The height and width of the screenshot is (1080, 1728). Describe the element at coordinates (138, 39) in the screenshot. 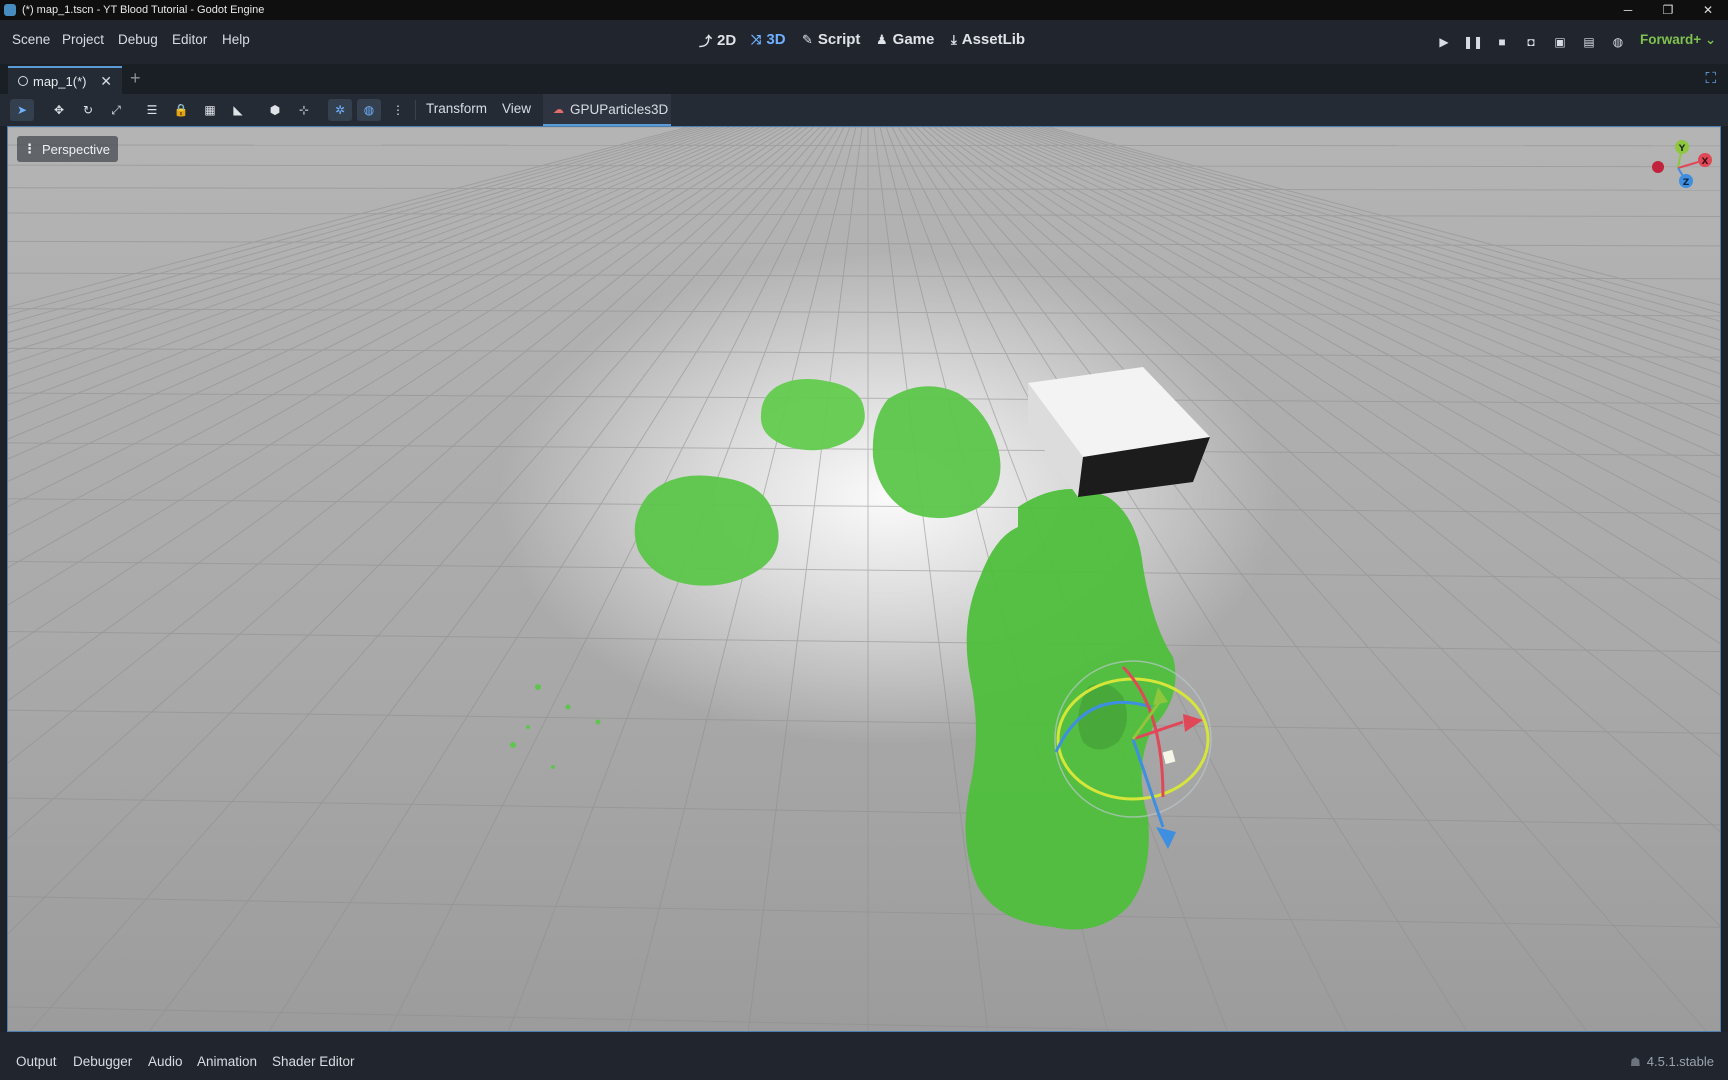

I see `menu-debug: Debug` at that location.